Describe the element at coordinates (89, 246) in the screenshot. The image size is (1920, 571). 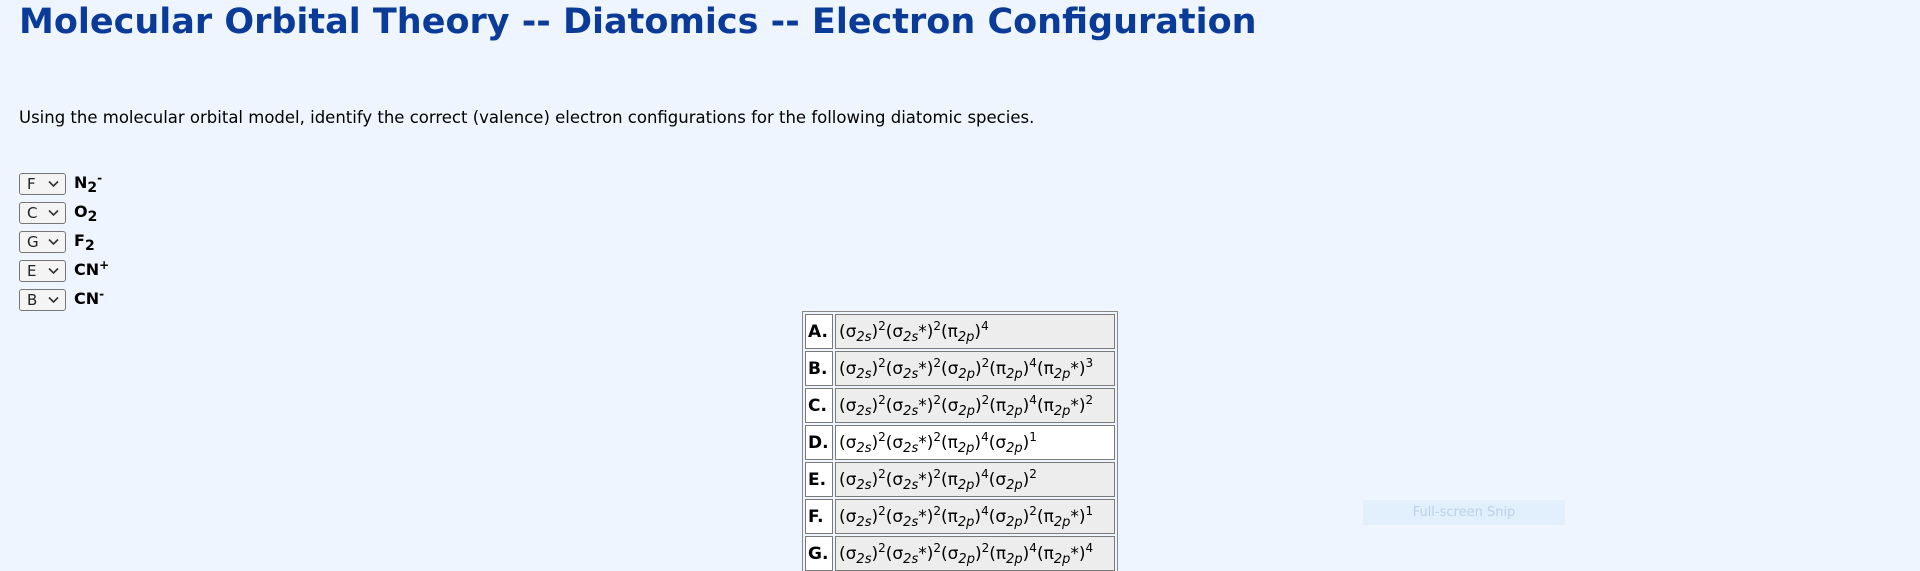
I see `species-subscript: 2` at that location.